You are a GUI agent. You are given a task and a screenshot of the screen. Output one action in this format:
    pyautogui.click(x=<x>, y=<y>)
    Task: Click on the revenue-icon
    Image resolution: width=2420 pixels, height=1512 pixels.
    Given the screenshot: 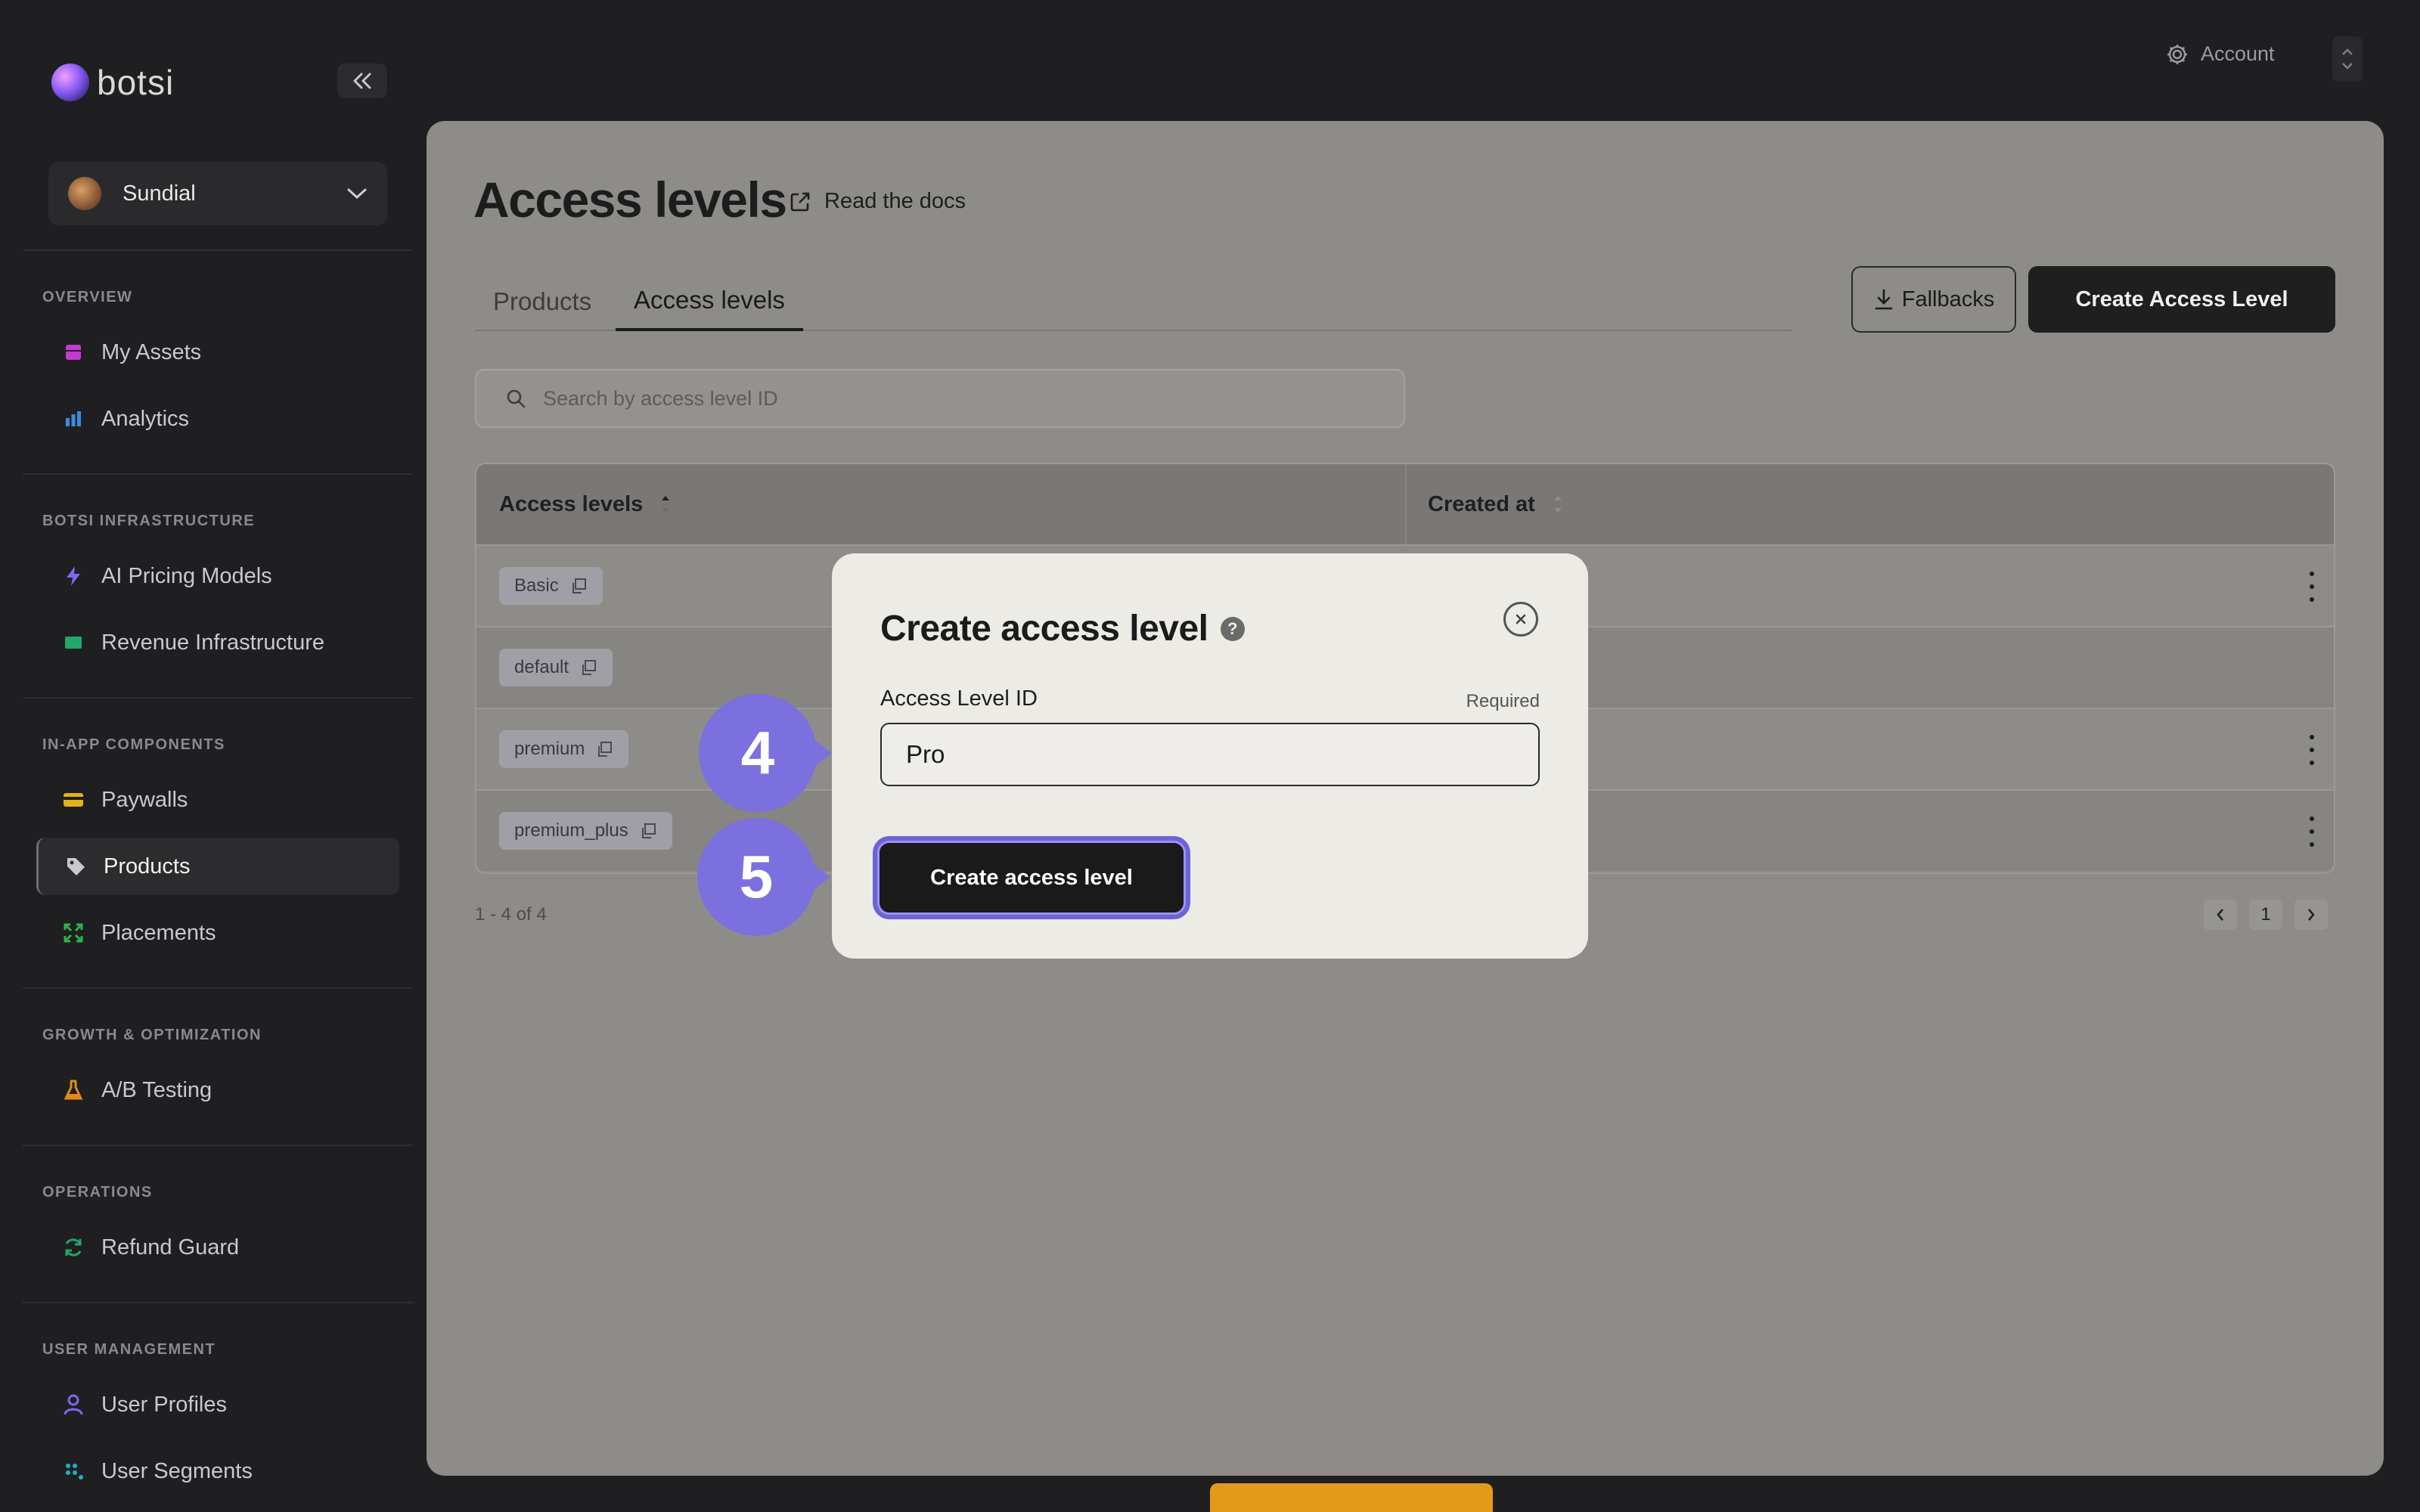 What is the action you would take?
    pyautogui.click(x=73, y=642)
    